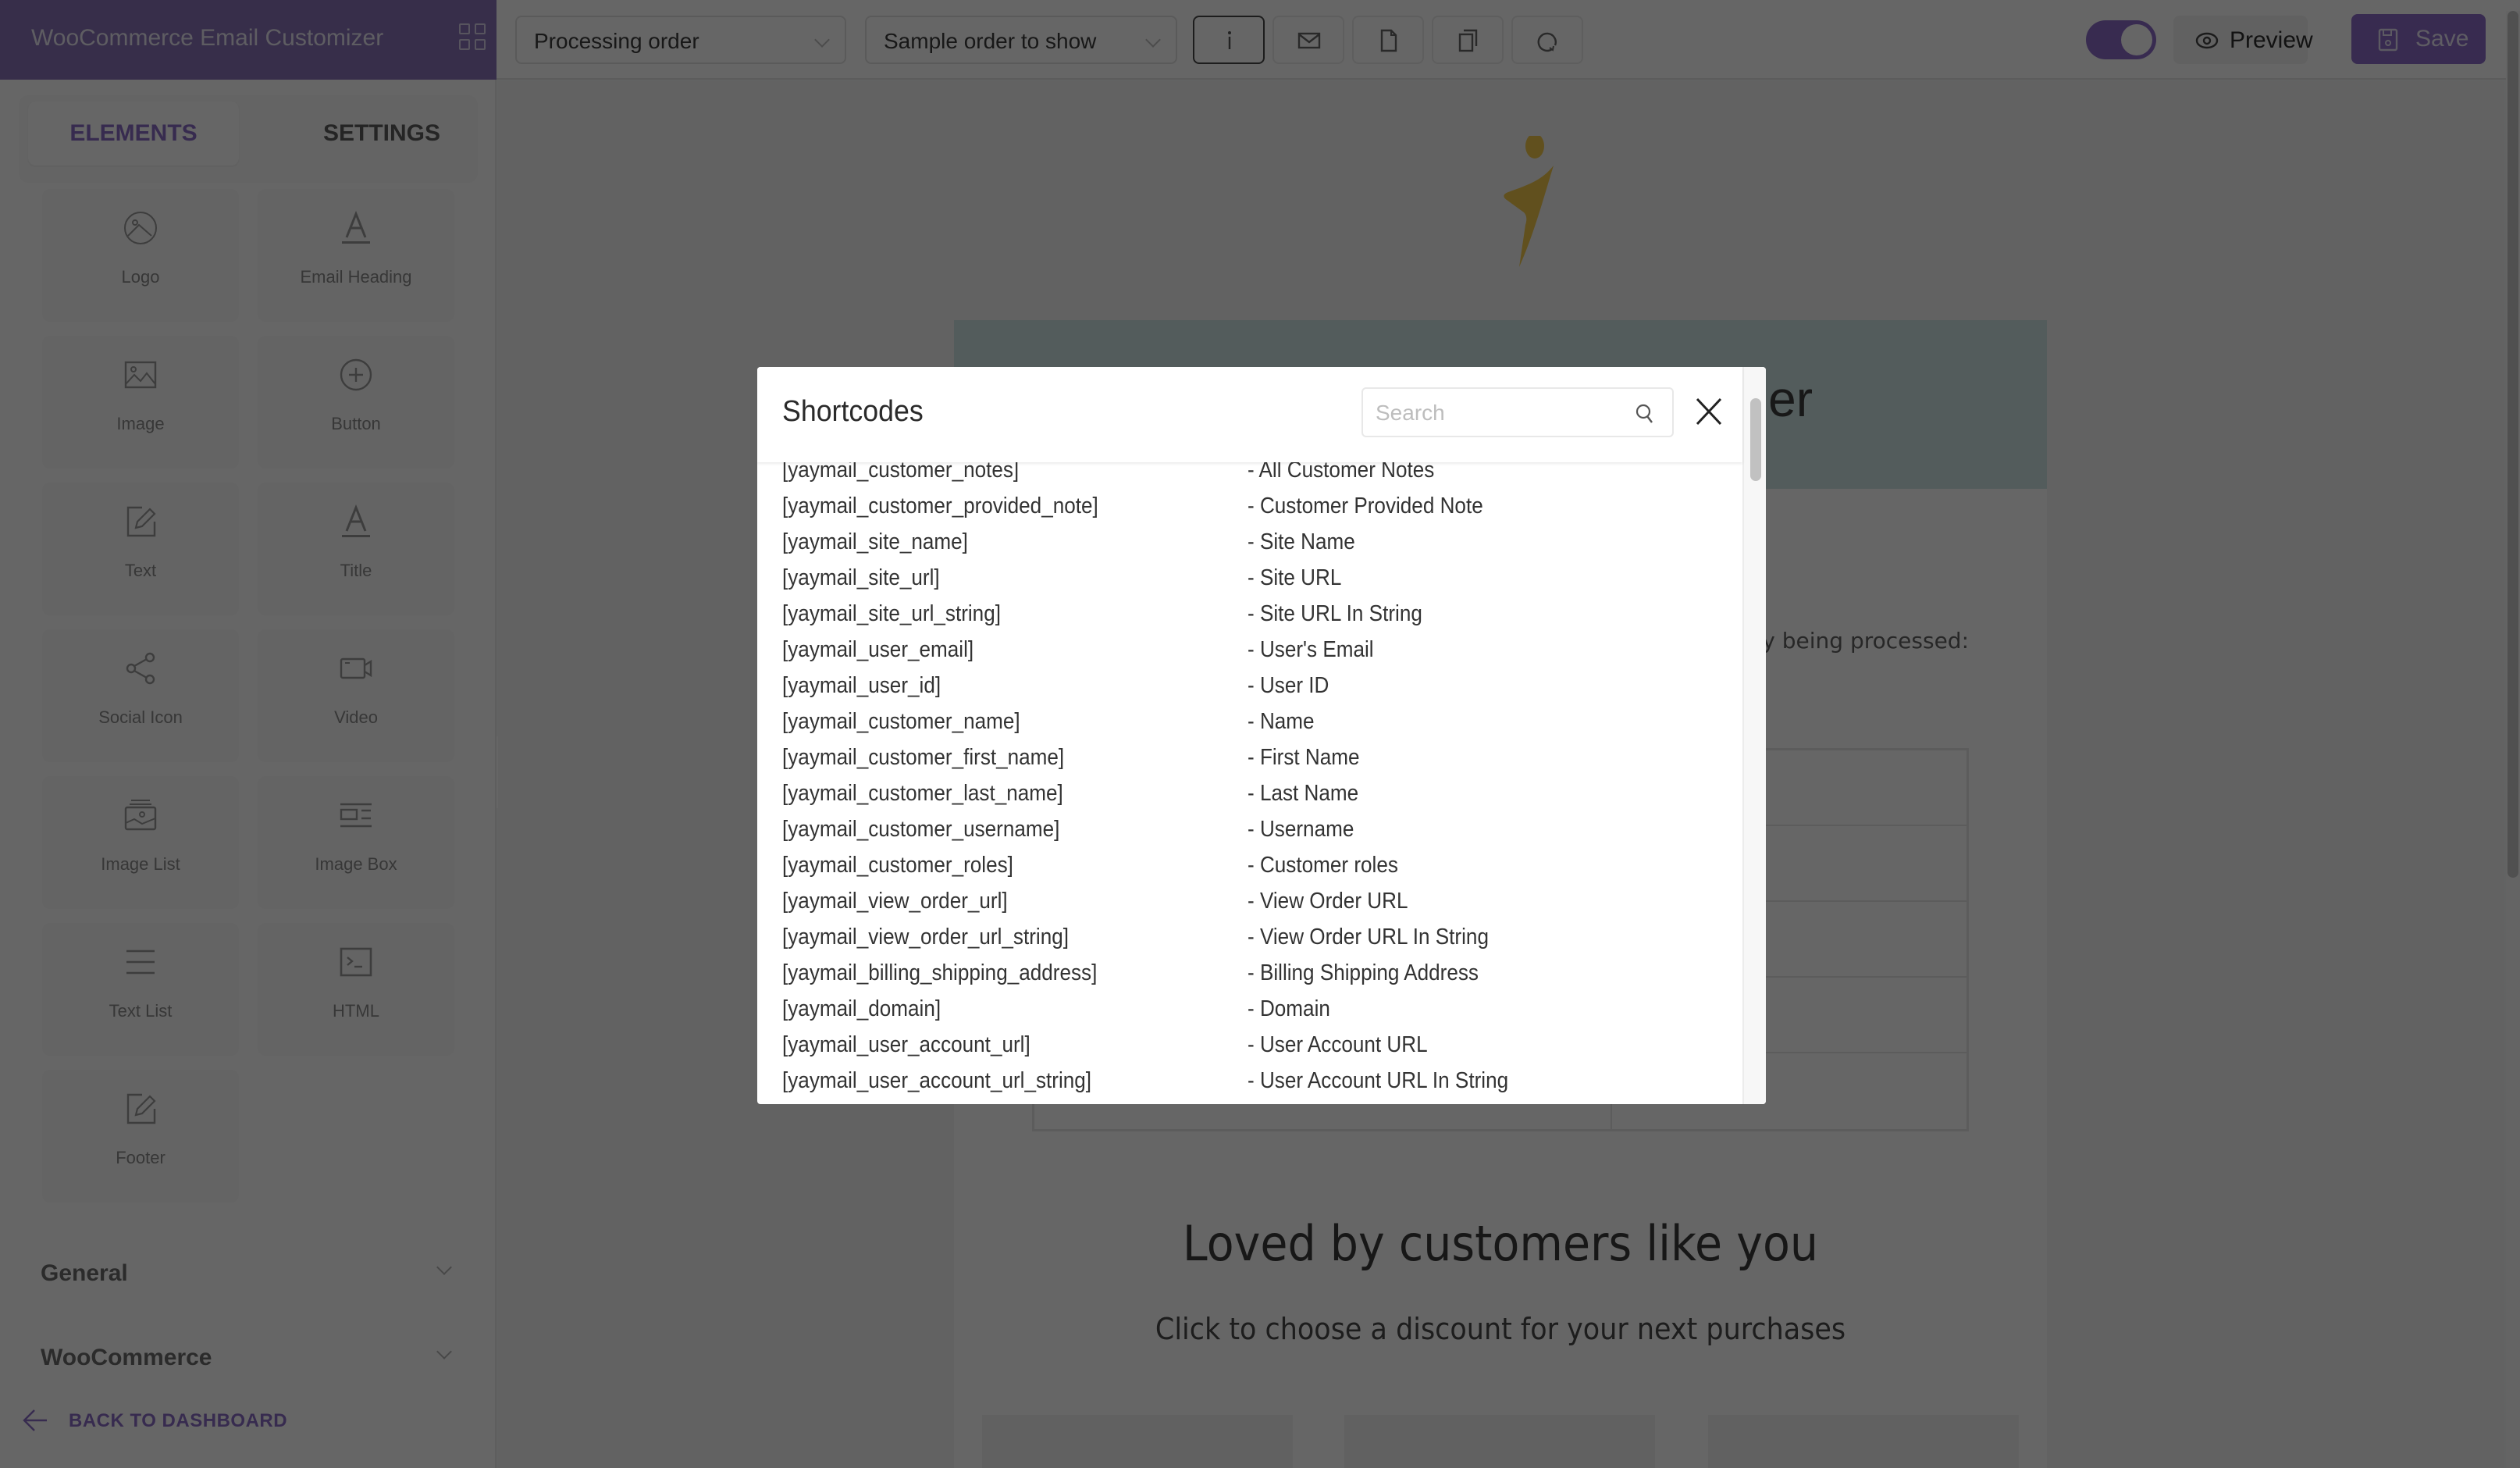 Image resolution: width=2520 pixels, height=1468 pixels. I want to click on shortcode-code: [yaymail_user_account_url_string], so click(937, 1080).